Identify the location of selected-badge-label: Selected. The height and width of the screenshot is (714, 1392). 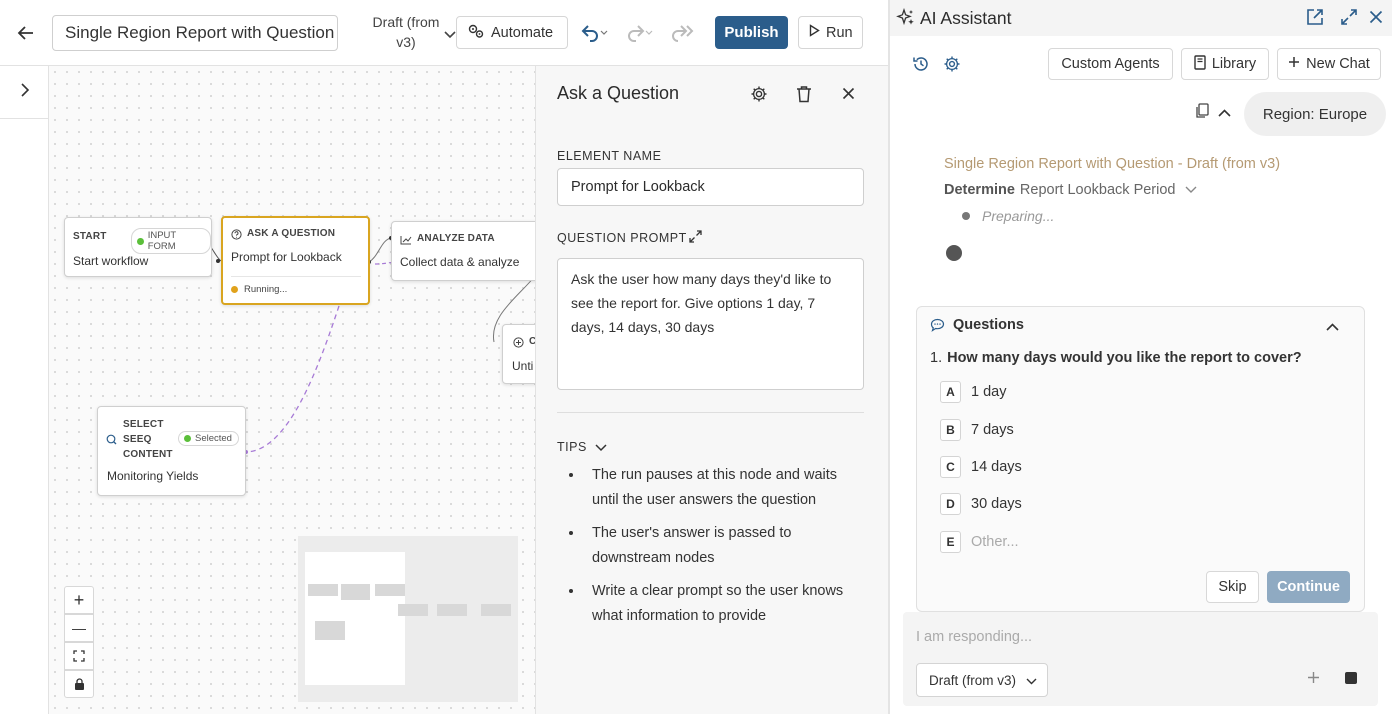
(213, 438).